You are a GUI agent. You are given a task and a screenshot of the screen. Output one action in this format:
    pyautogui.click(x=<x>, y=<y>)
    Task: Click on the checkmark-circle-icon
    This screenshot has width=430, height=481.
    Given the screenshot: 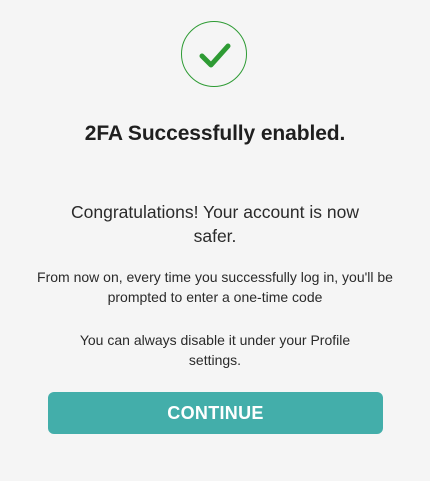 What is the action you would take?
    pyautogui.click(x=214, y=54)
    